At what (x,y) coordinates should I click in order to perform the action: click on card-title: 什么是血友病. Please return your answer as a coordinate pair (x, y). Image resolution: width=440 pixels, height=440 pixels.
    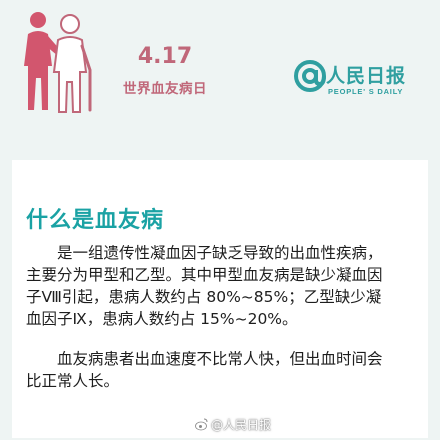
    Looking at the image, I should click on (95, 220).